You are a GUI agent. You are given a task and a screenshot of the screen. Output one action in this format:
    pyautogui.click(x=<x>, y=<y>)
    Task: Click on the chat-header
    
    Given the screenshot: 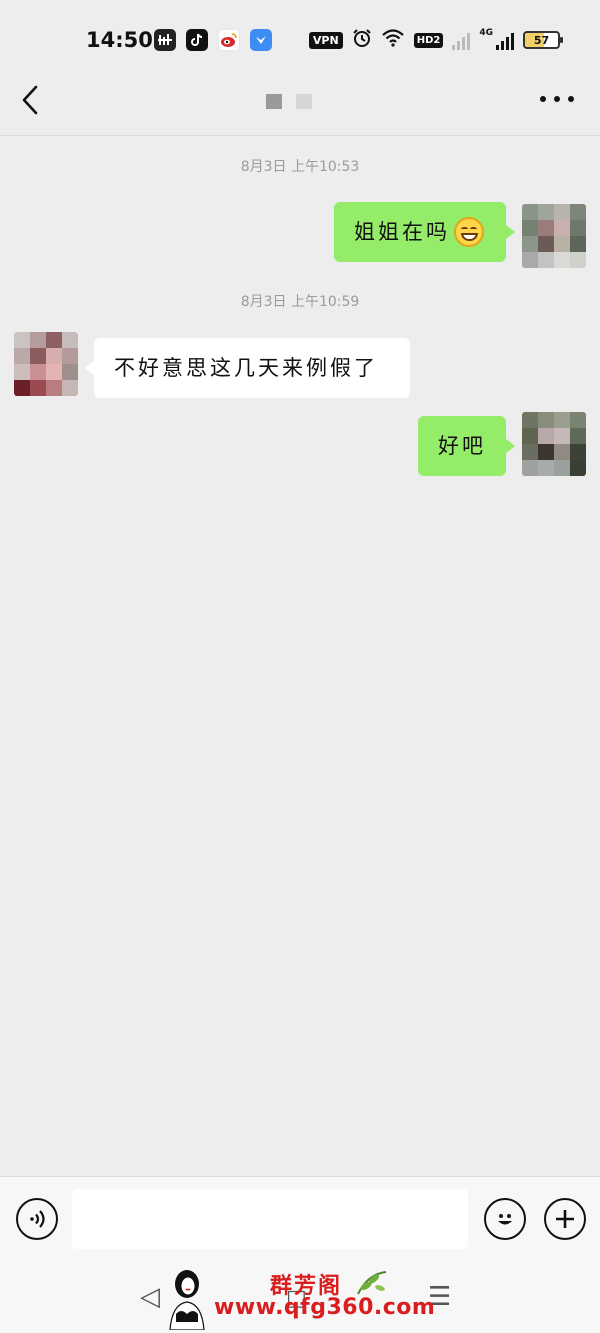 What is the action you would take?
    pyautogui.click(x=300, y=100)
    